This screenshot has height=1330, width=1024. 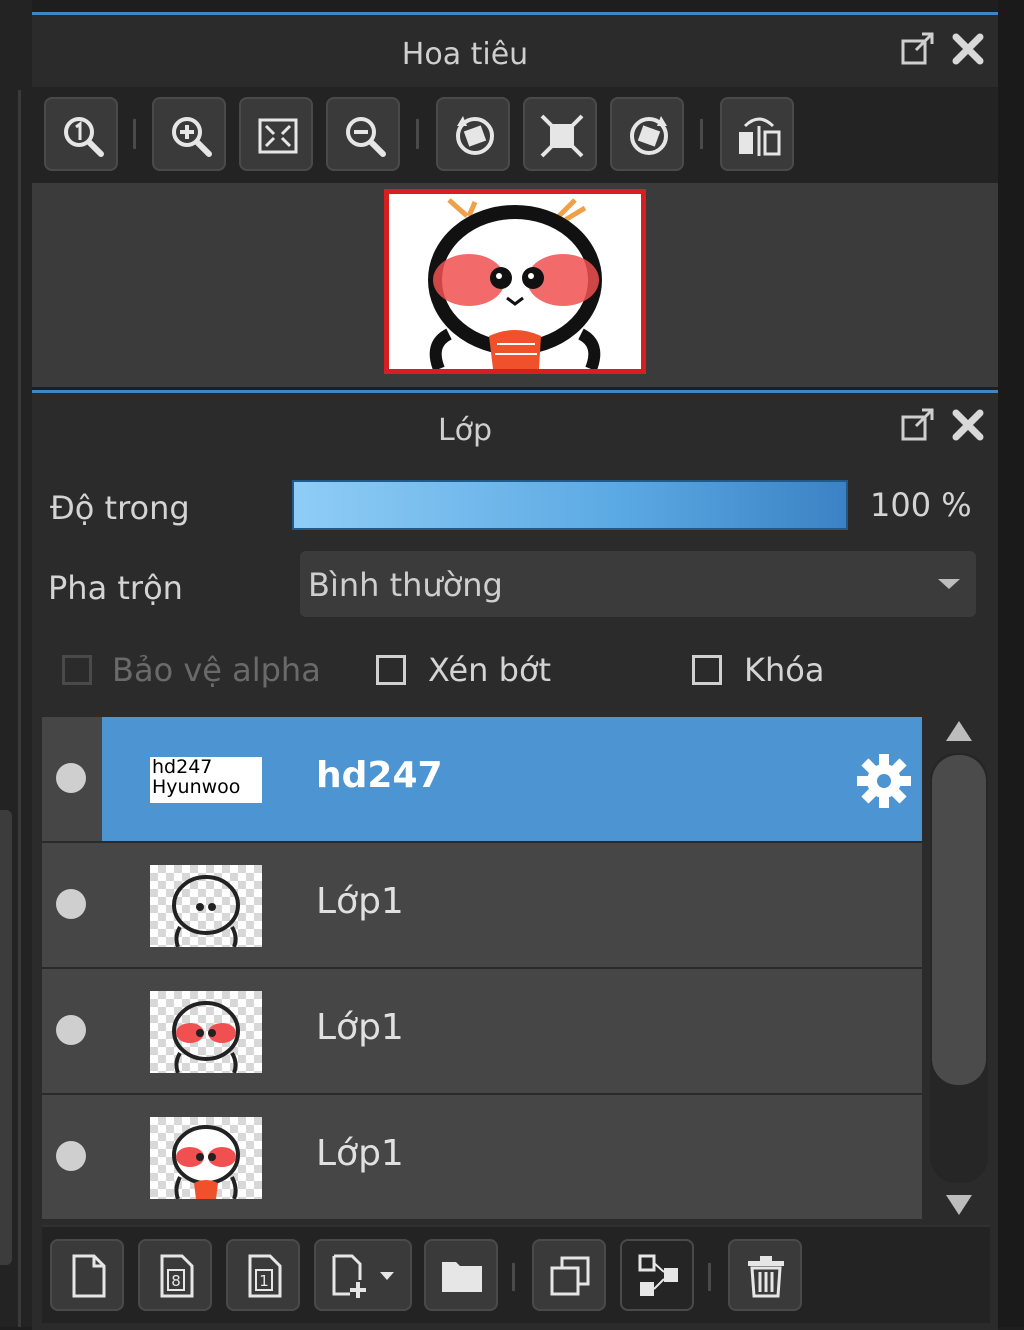 I want to click on fit-window-button, so click(x=276, y=134).